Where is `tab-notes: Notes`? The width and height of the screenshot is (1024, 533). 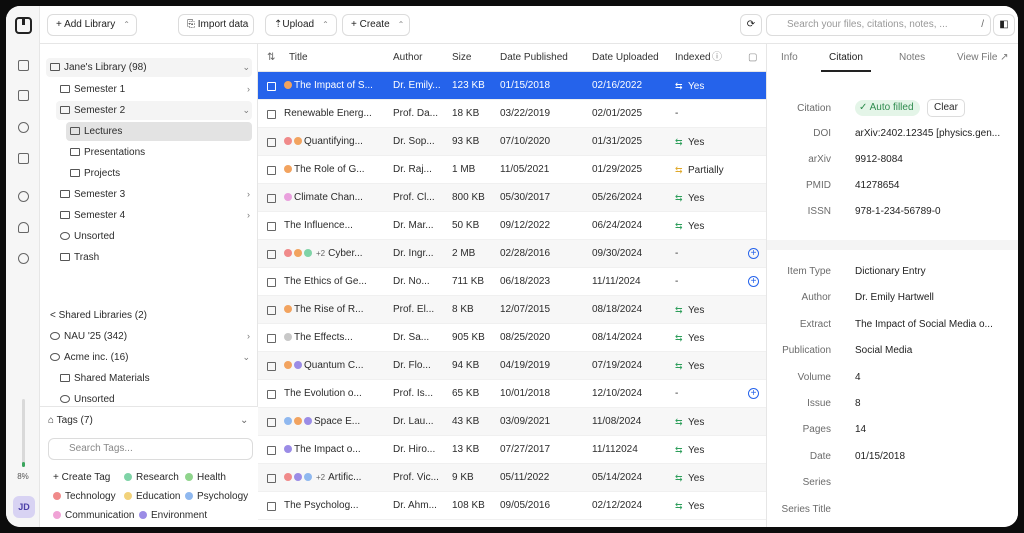 tab-notes: Notes is located at coordinates (912, 58).